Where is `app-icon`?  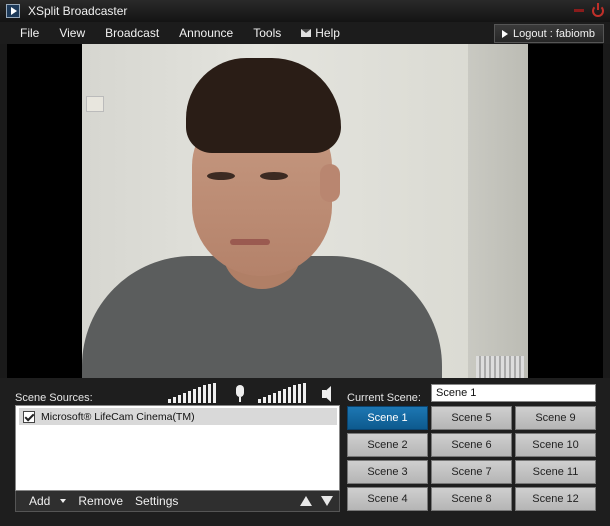 app-icon is located at coordinates (13, 11).